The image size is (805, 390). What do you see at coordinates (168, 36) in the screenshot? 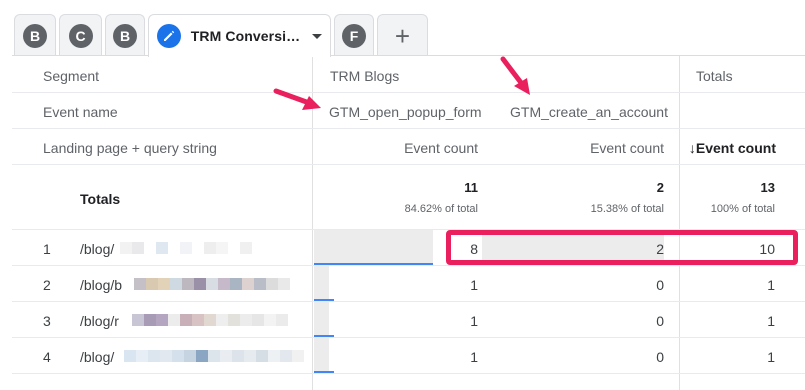
I see `pencil-icon` at bounding box center [168, 36].